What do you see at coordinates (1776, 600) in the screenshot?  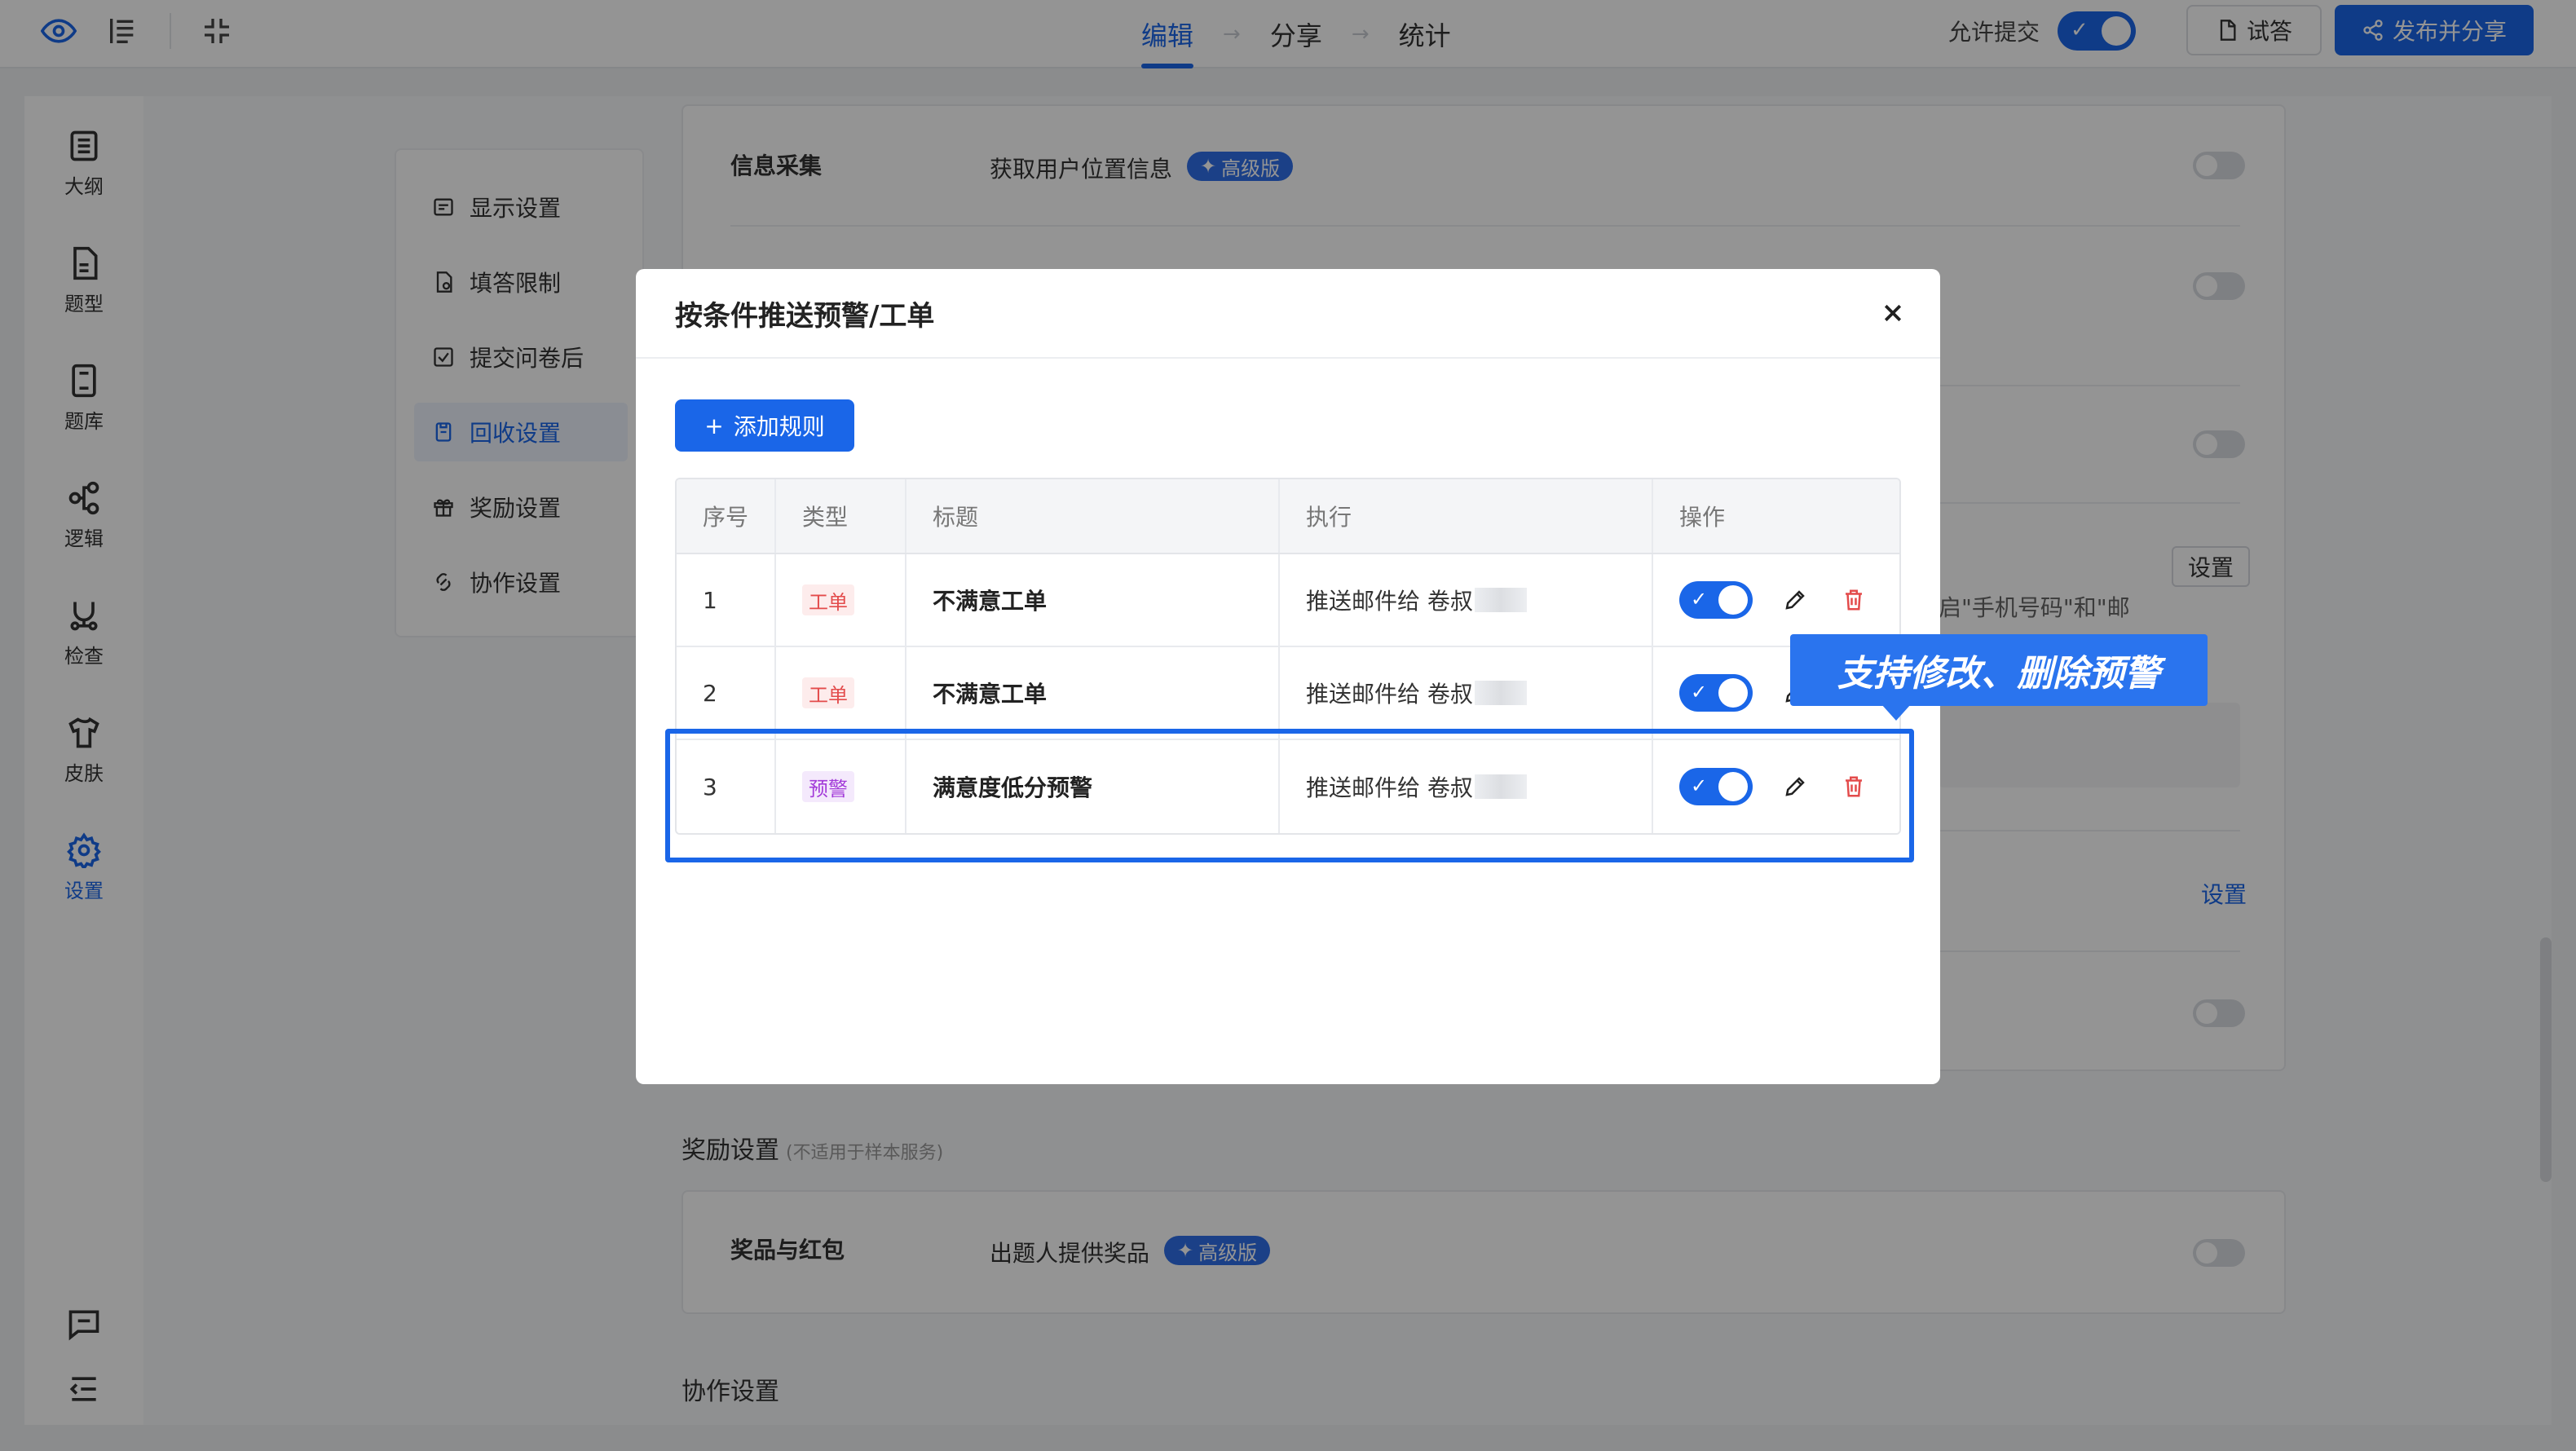 I see `row-operations: ✓` at bounding box center [1776, 600].